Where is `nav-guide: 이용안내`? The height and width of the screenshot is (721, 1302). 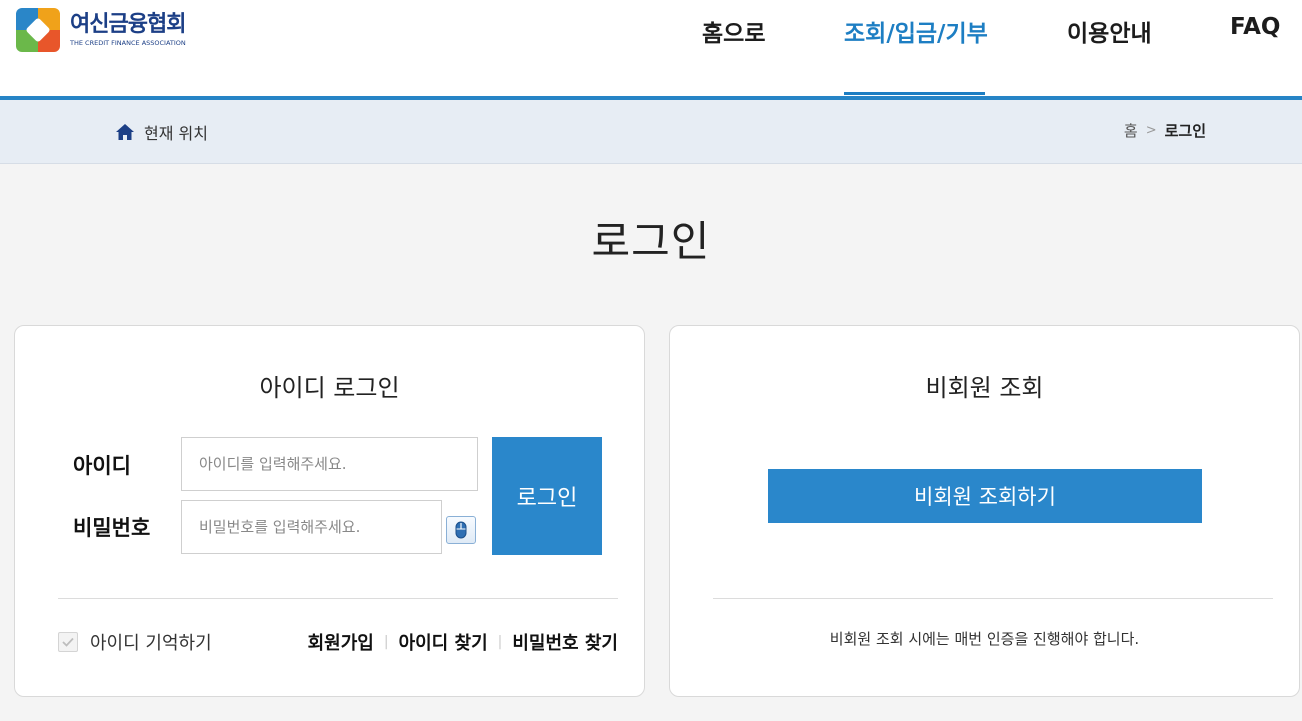
nav-guide: 이용안내 is located at coordinates (1109, 31).